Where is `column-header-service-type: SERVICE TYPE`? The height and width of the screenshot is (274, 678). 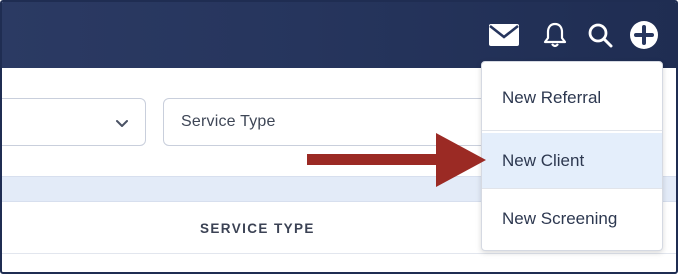
column-header-service-type: SERVICE TYPE is located at coordinates (257, 228).